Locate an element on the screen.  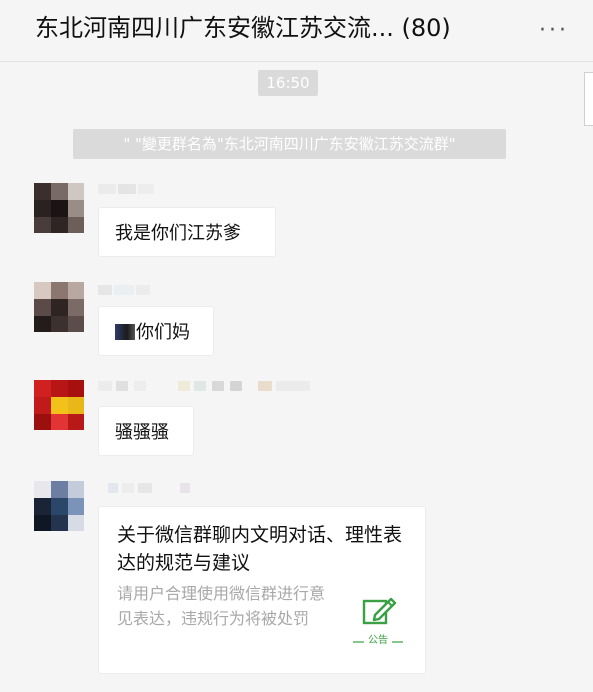
message-bubble: 我是你们江苏爹 is located at coordinates (187, 232).